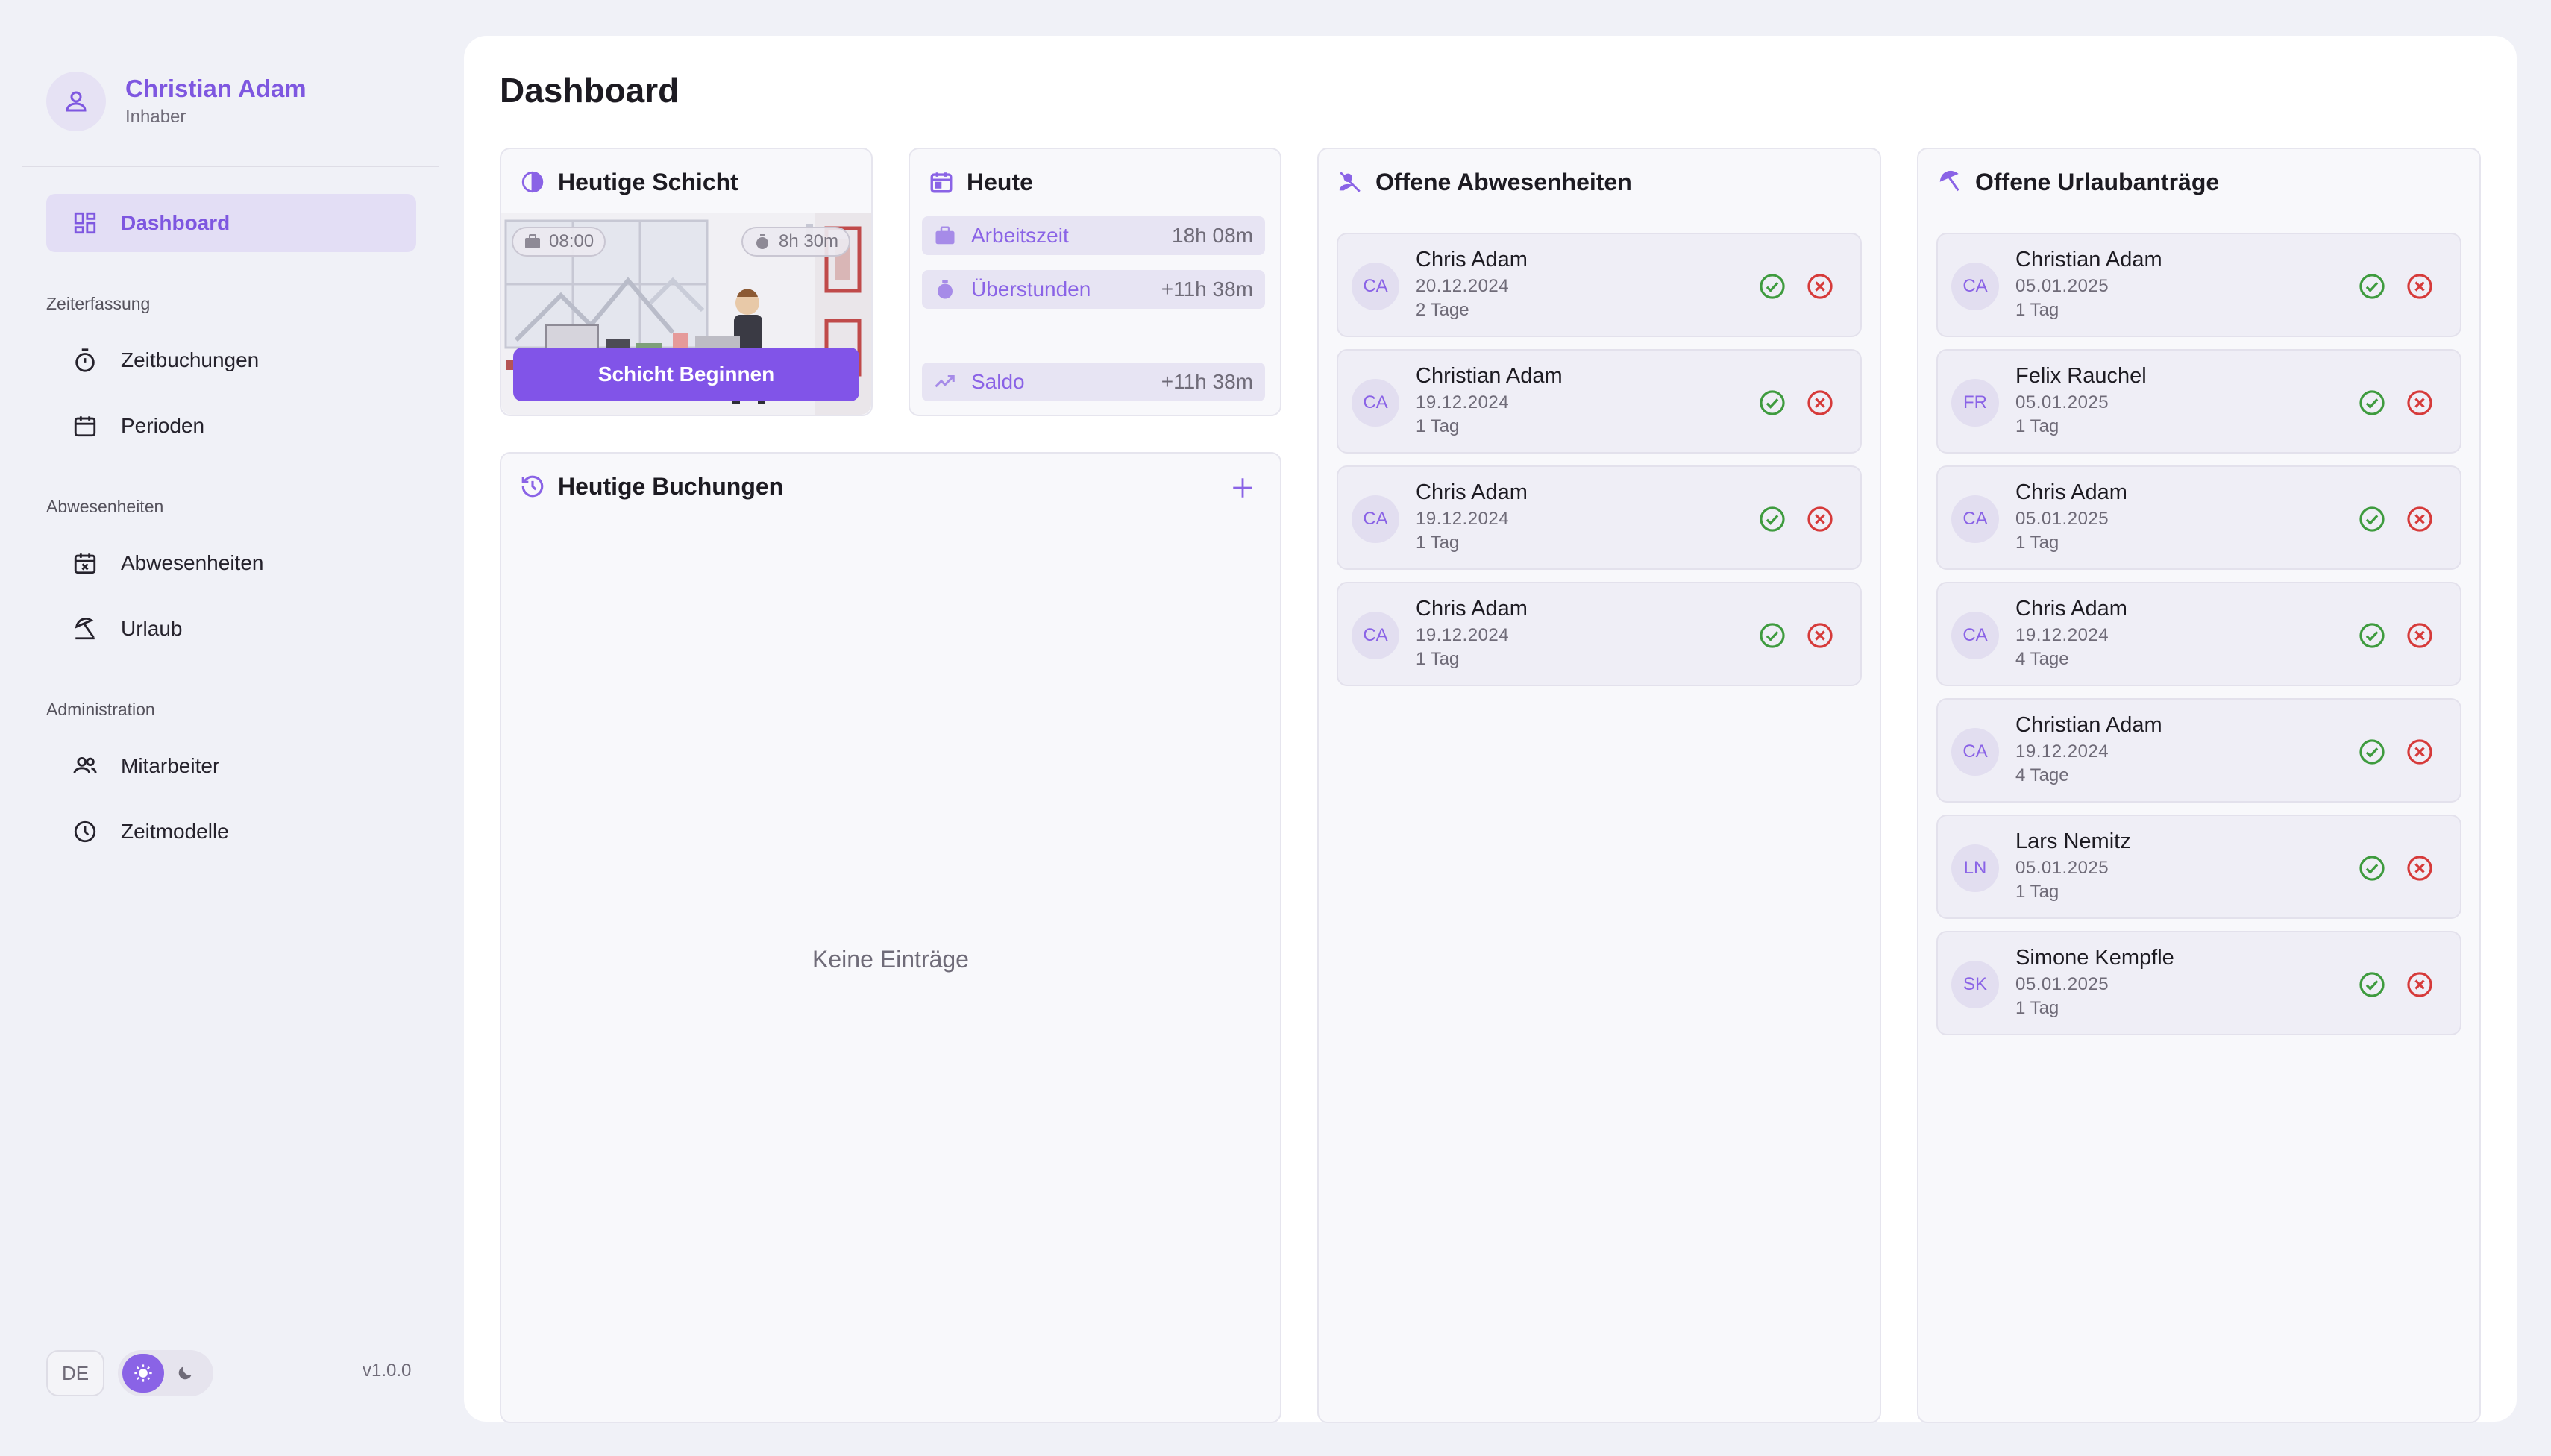 The width and height of the screenshot is (2551, 1456). What do you see at coordinates (163, 425) in the screenshot?
I see `sidebar-item-label: Perioden` at bounding box center [163, 425].